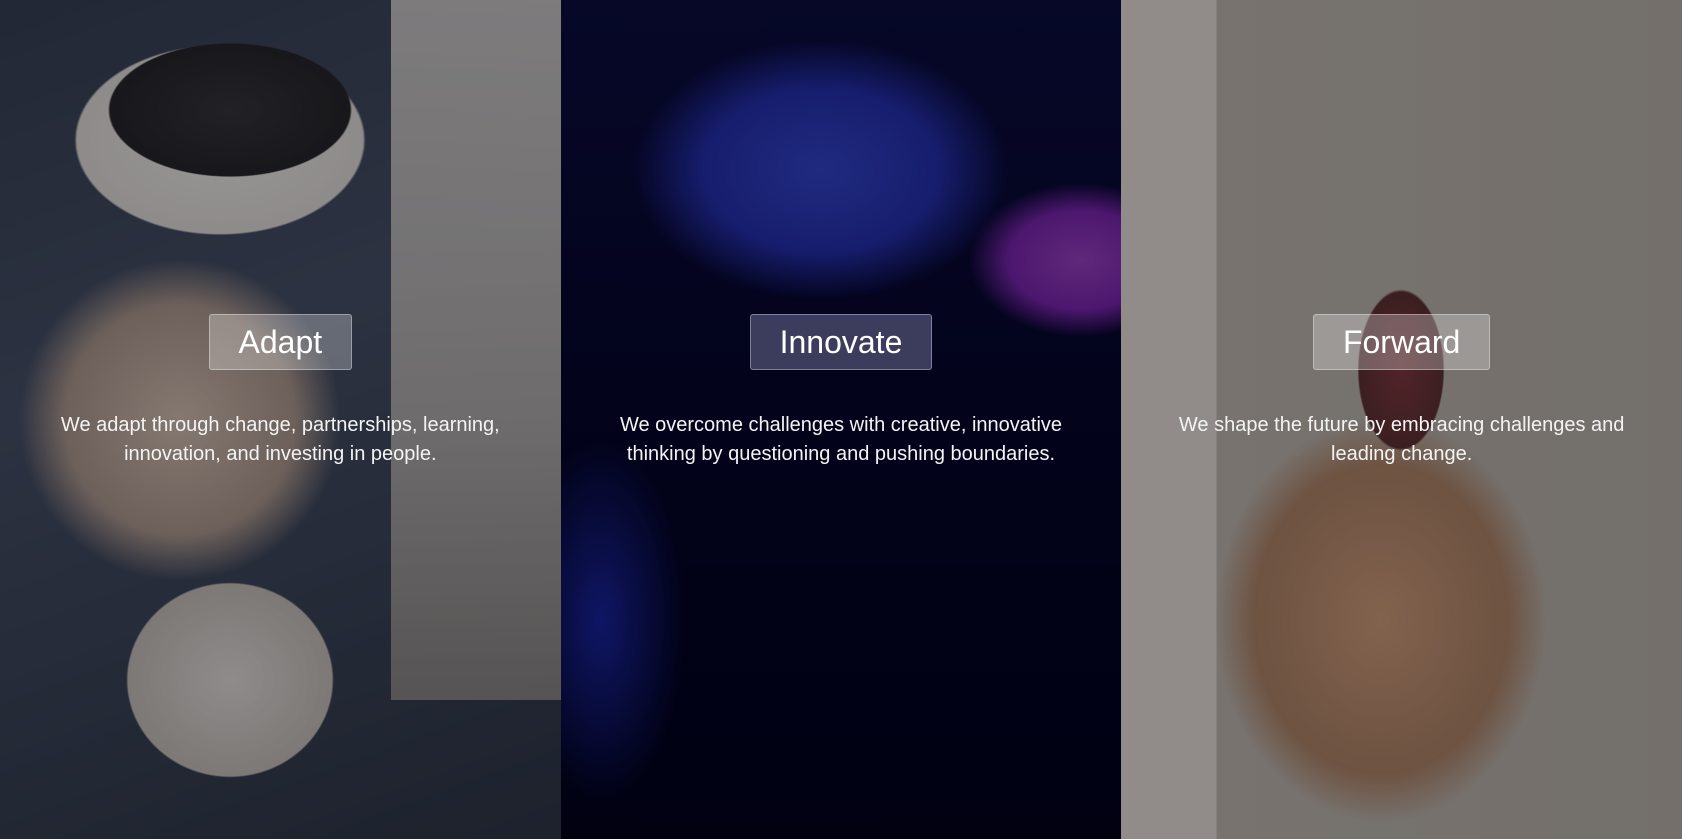 This screenshot has width=1682, height=839. Describe the element at coordinates (1401, 342) in the screenshot. I see `forward-title-chip: Forward` at that location.